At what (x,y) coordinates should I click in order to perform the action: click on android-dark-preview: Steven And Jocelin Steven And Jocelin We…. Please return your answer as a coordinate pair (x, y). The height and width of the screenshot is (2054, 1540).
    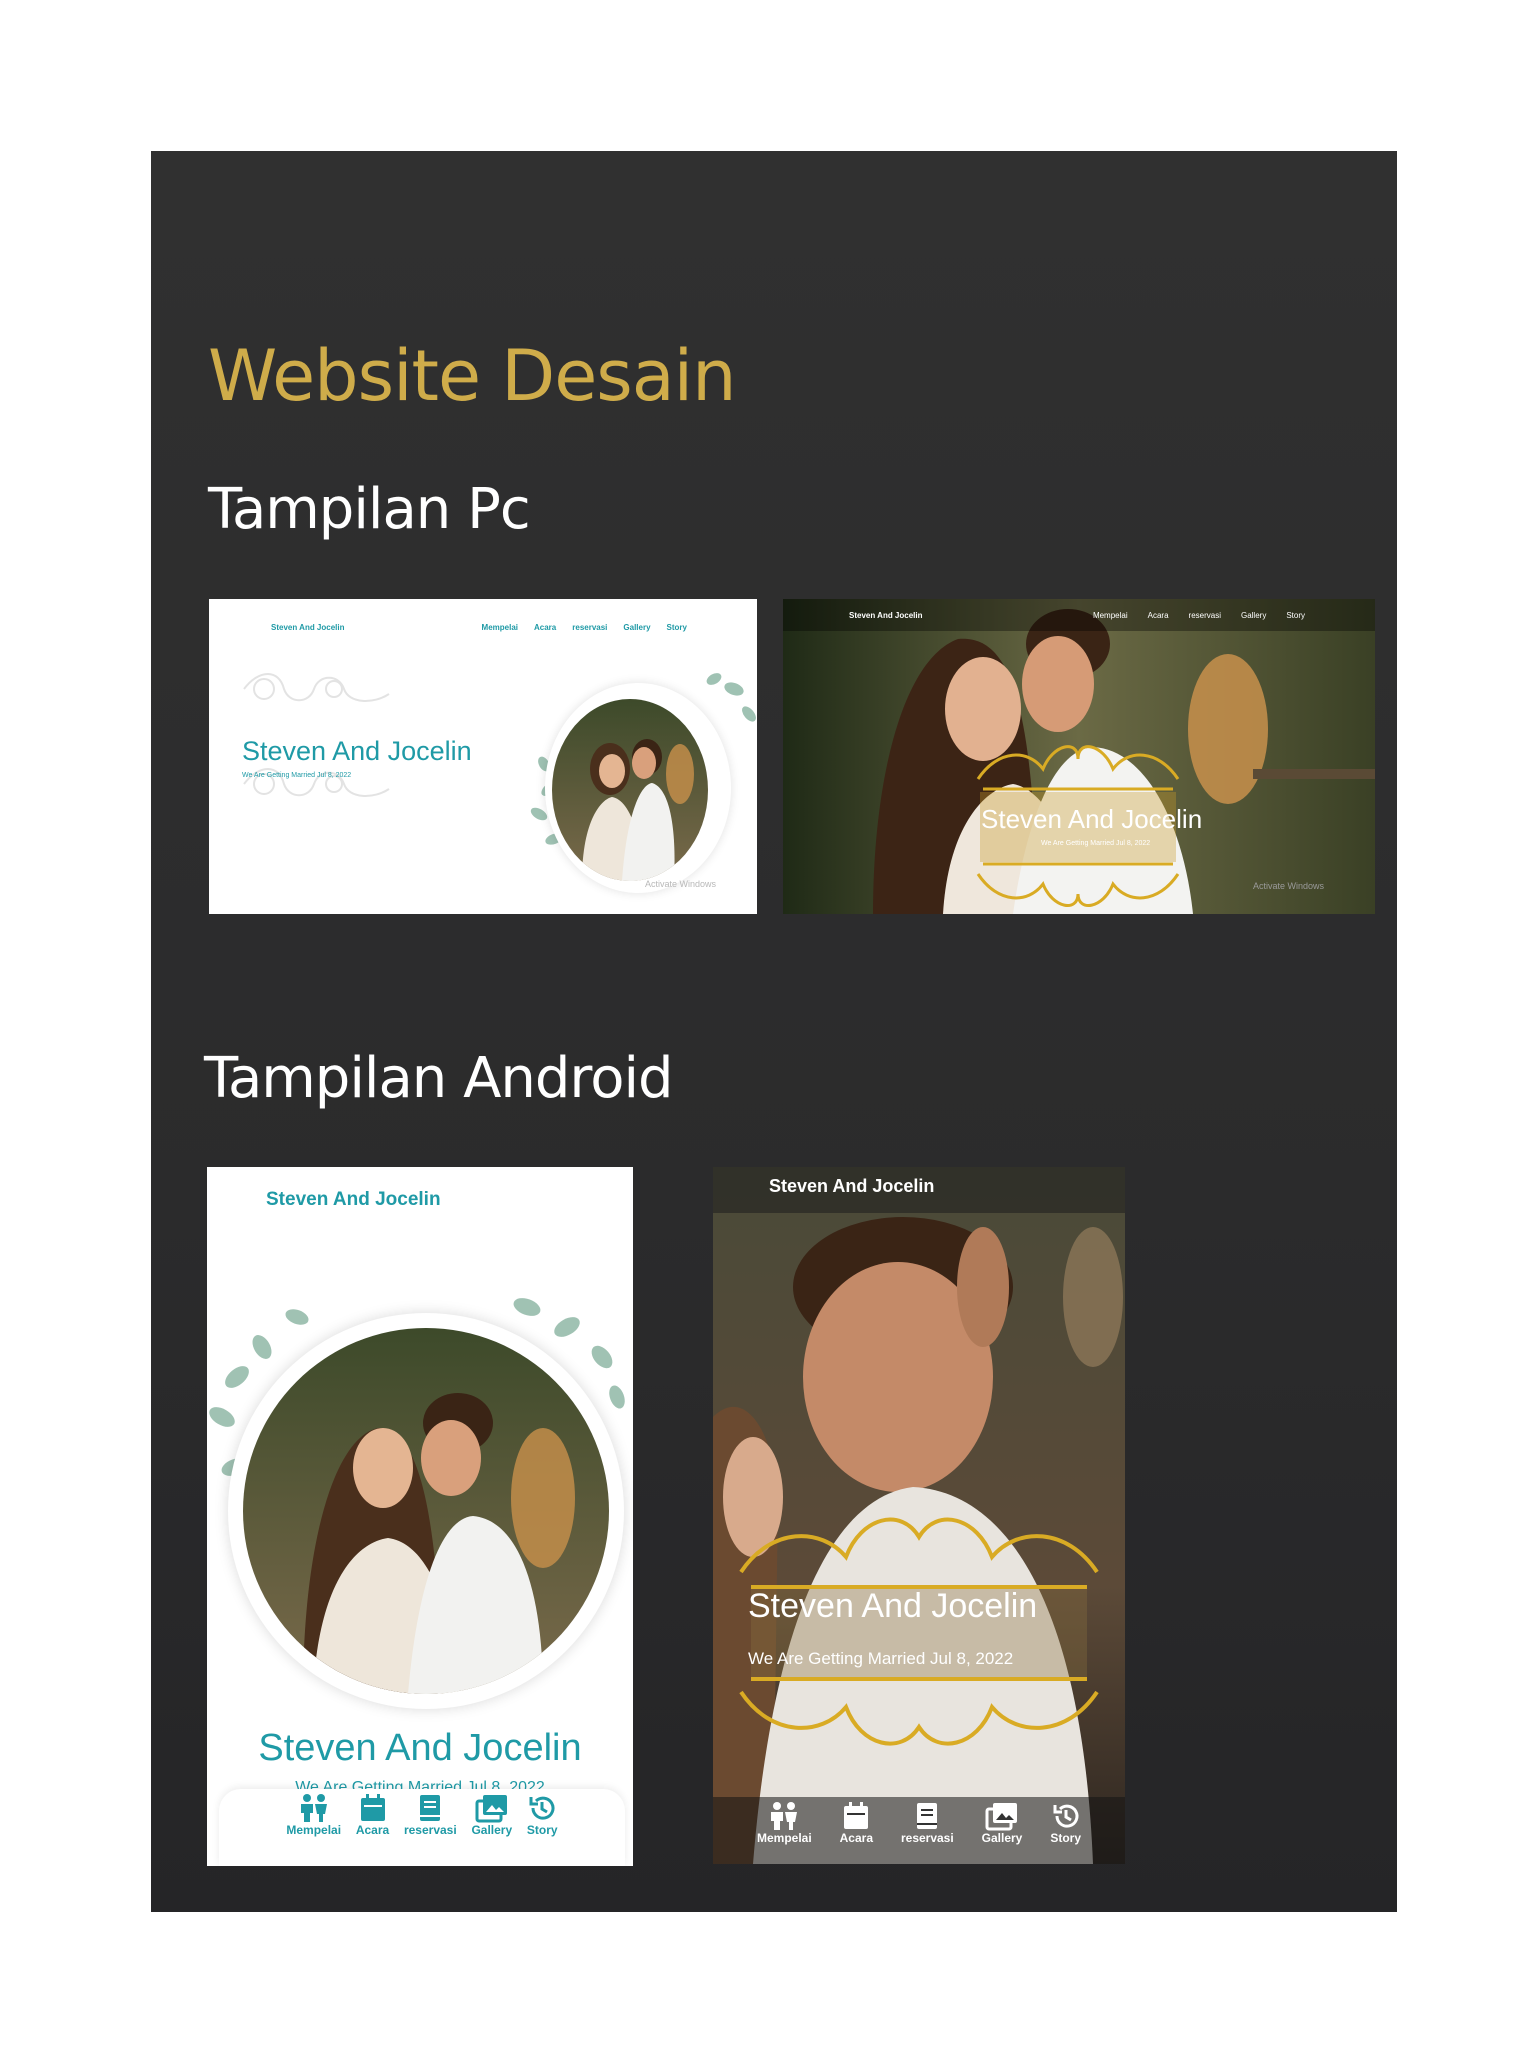
    Looking at the image, I should click on (919, 1515).